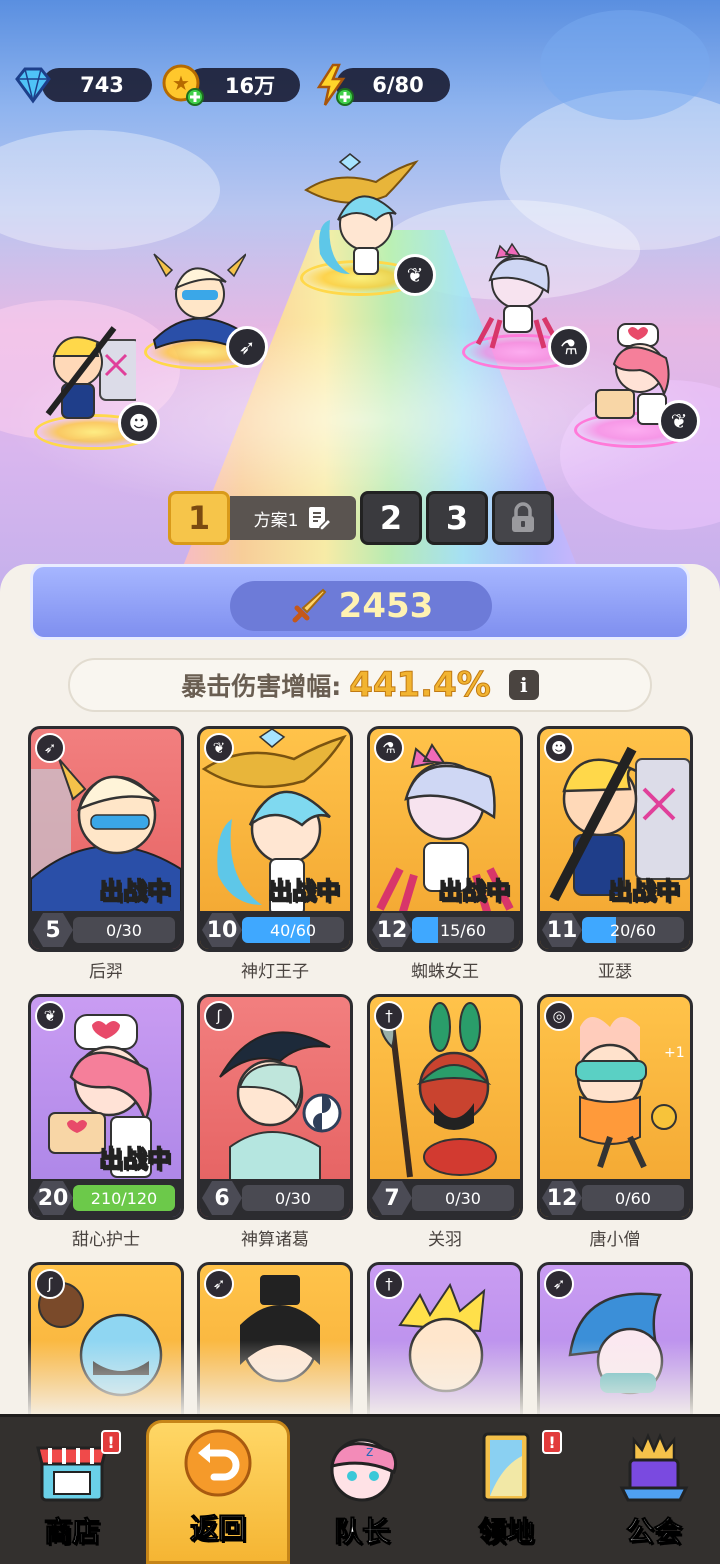 The height and width of the screenshot is (1564, 720). I want to click on card-level-bar: 12 15/60, so click(445, 930).